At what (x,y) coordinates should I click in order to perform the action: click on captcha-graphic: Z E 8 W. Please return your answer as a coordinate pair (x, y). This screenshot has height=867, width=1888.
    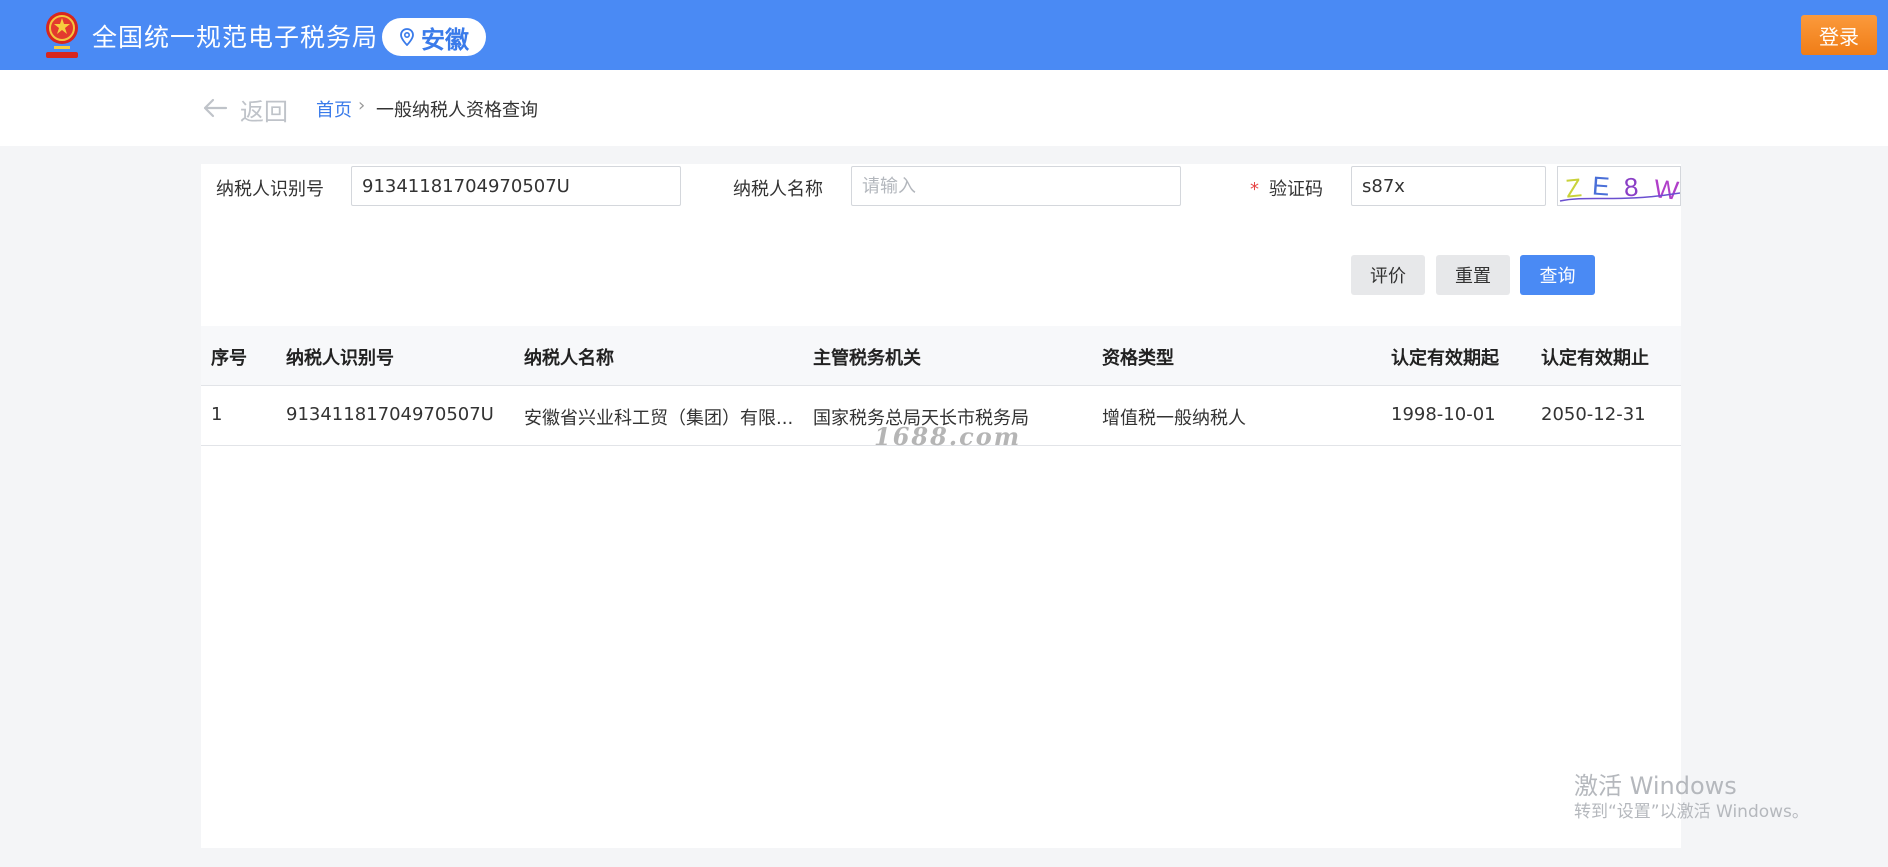
    Looking at the image, I should click on (1620, 187).